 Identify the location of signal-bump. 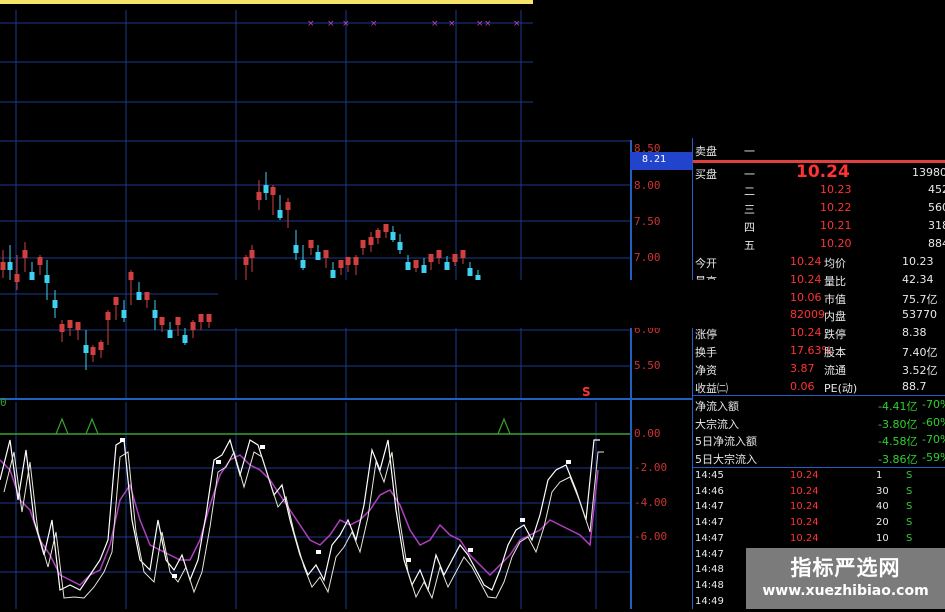
(92, 426).